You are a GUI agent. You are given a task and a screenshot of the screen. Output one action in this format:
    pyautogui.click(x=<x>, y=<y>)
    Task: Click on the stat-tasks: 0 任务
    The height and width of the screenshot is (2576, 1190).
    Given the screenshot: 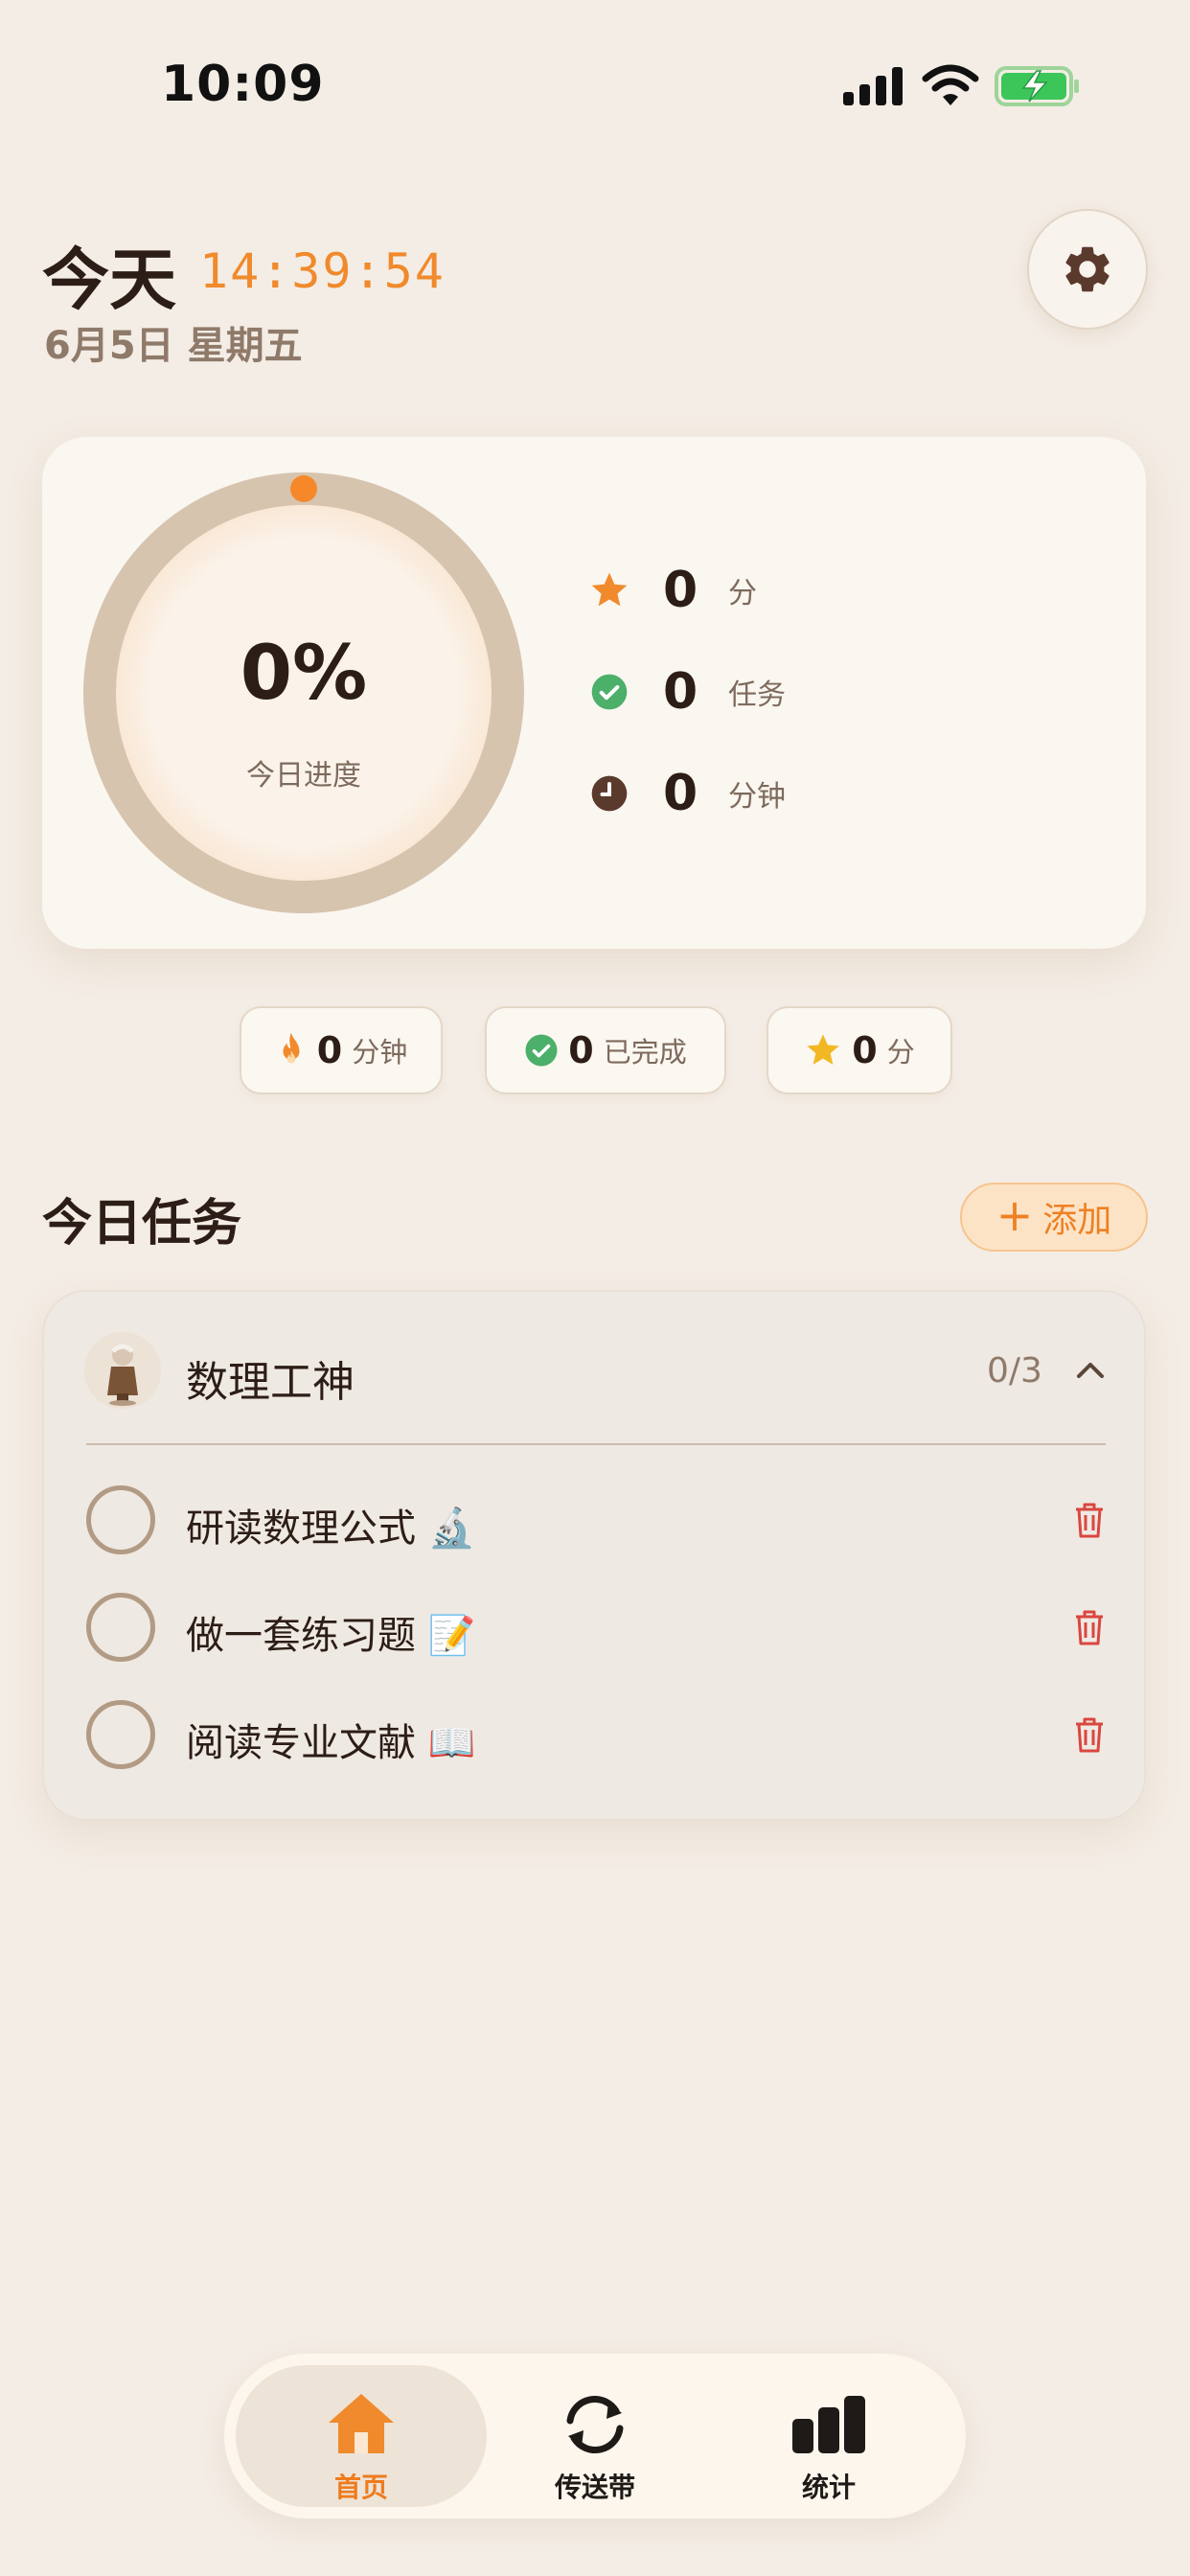 What is the action you would take?
    pyautogui.click(x=685, y=692)
    